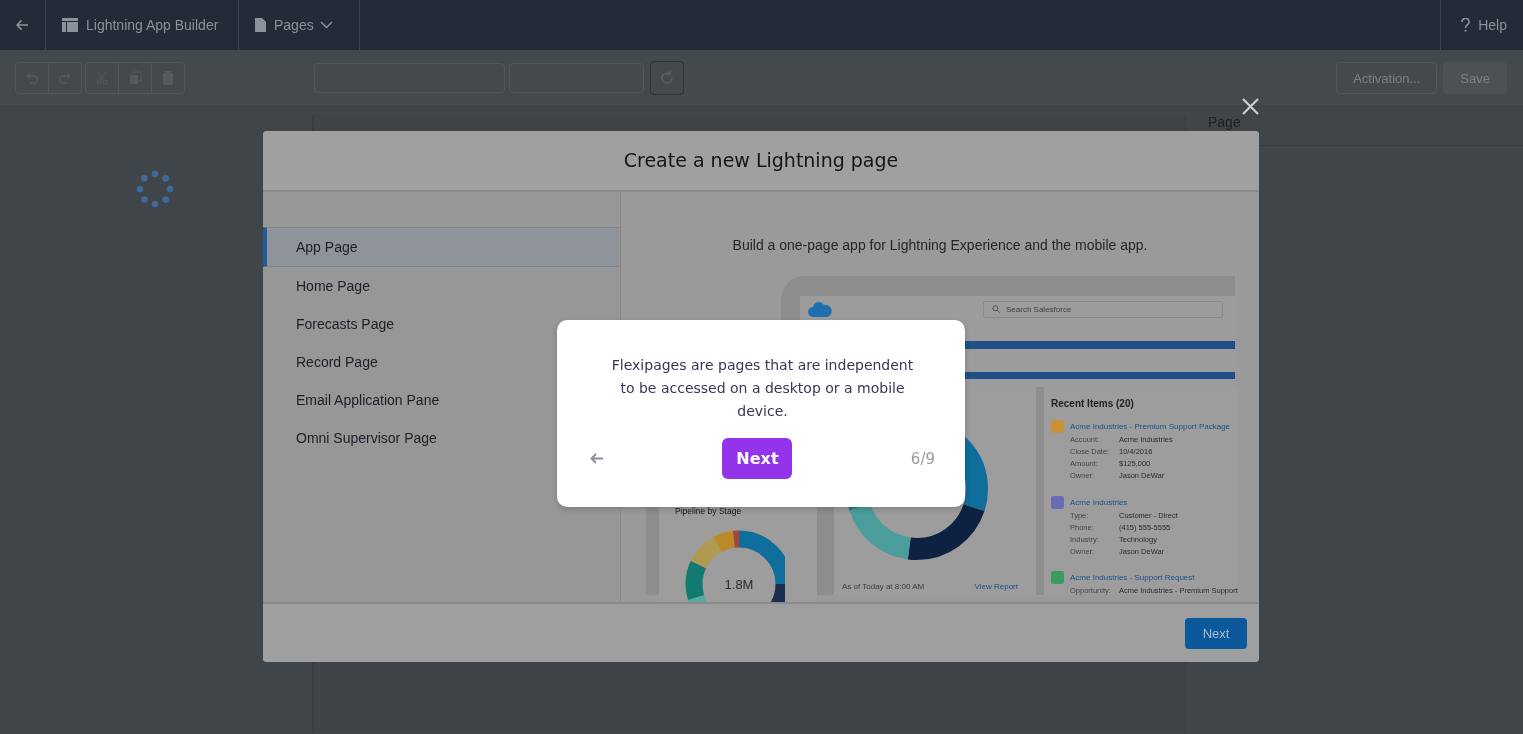  Describe the element at coordinates (1150, 426) in the screenshot. I see `record-link: Acme Industries - Premium Support Package` at that location.